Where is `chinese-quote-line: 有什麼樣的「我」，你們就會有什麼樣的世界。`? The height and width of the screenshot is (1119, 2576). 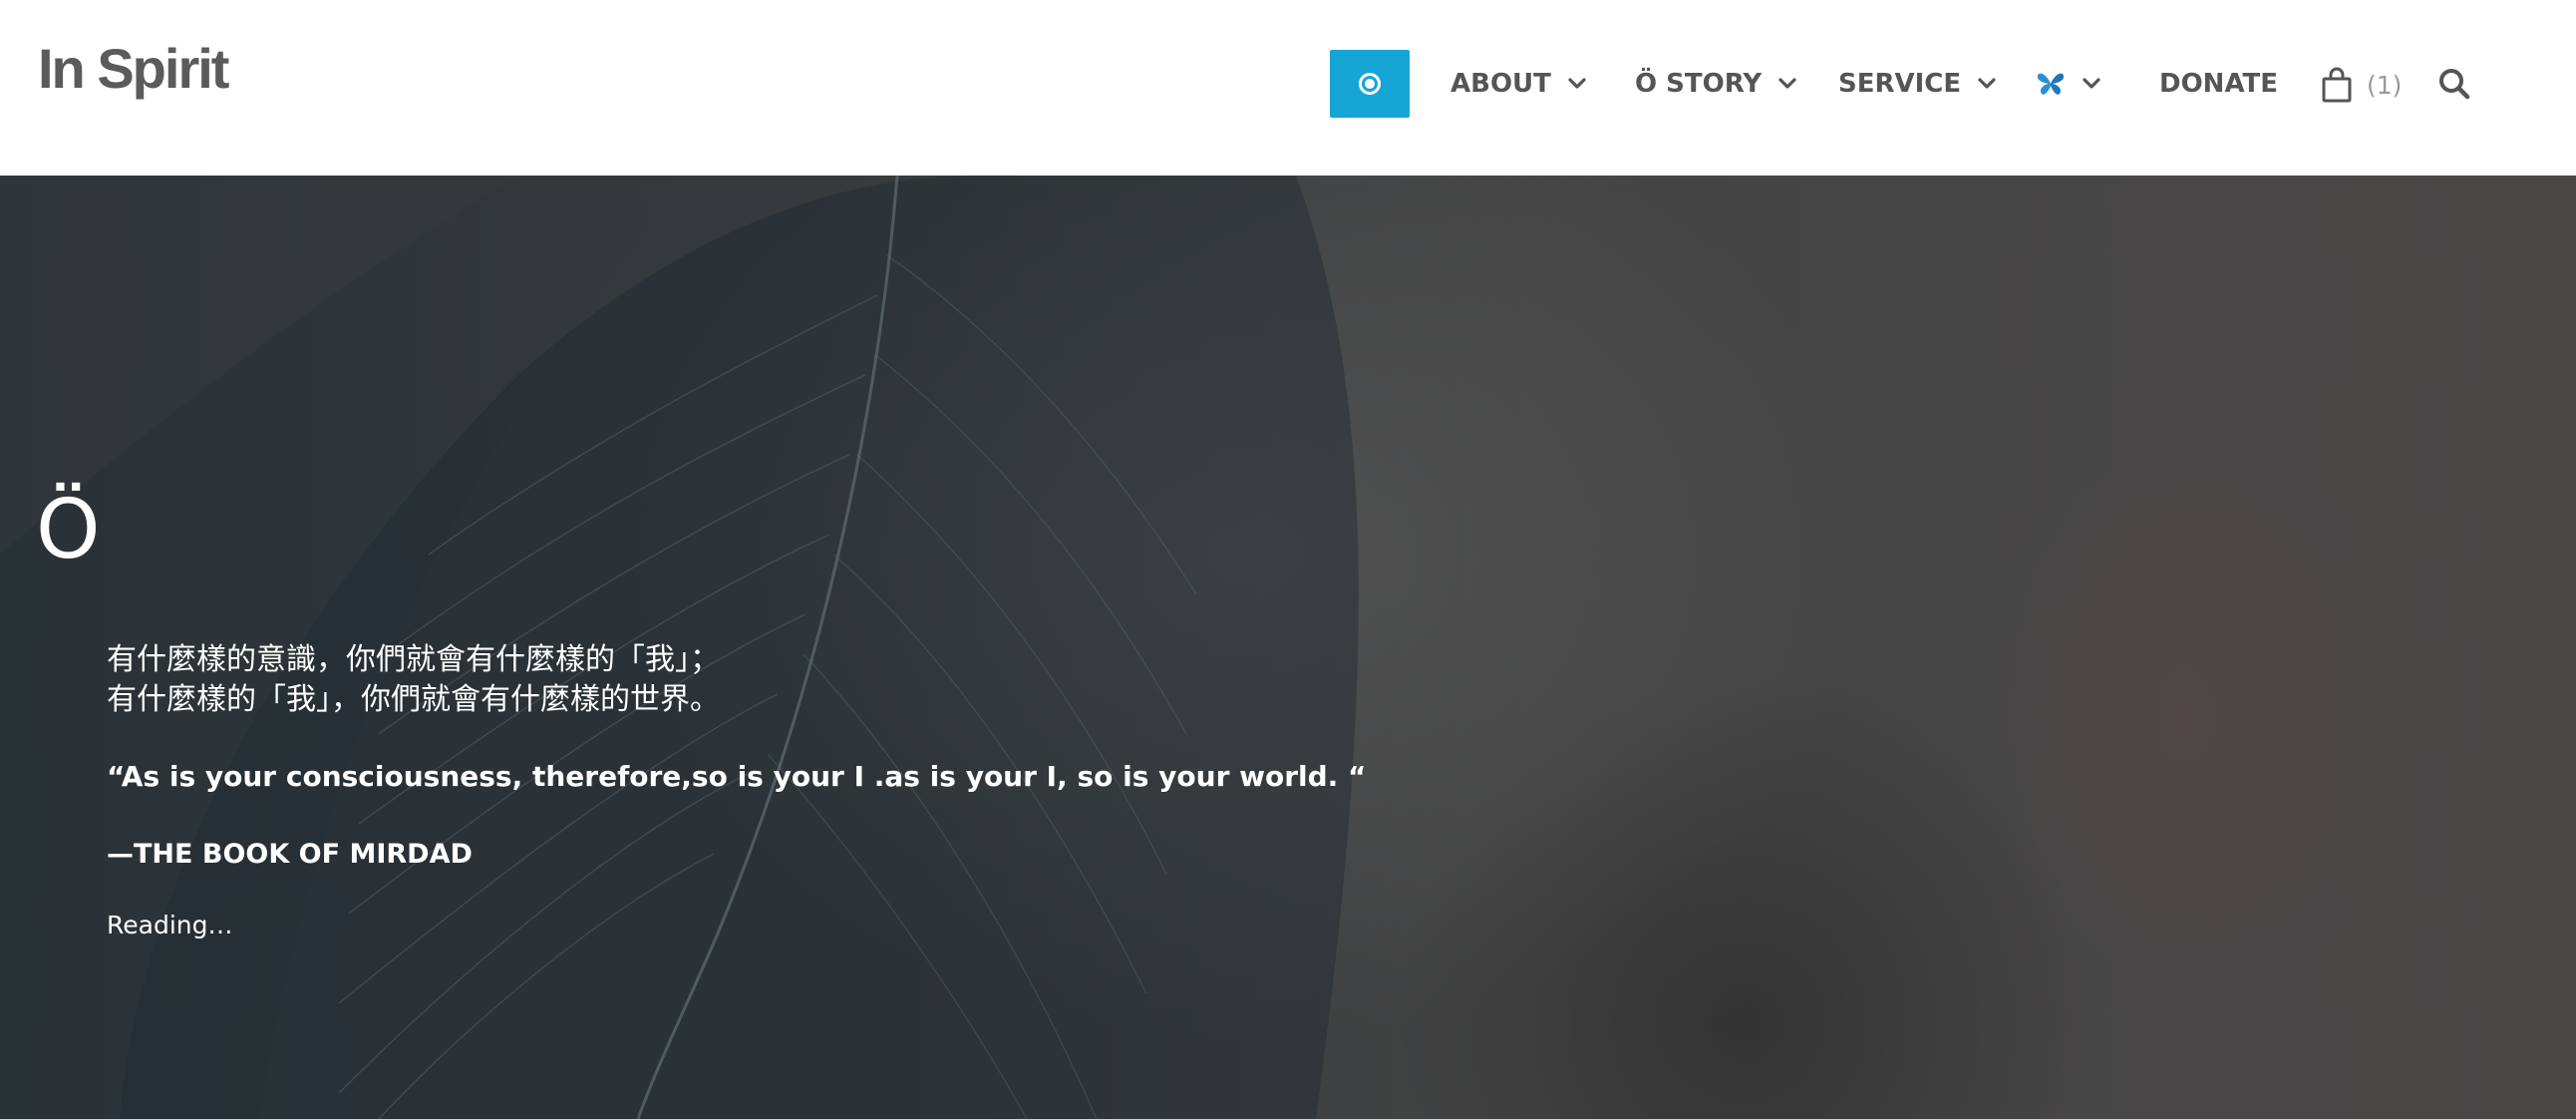
chinese-quote-line: 有什麼樣的「我」，你們就會有什麼樣的世界。 is located at coordinates (413, 699).